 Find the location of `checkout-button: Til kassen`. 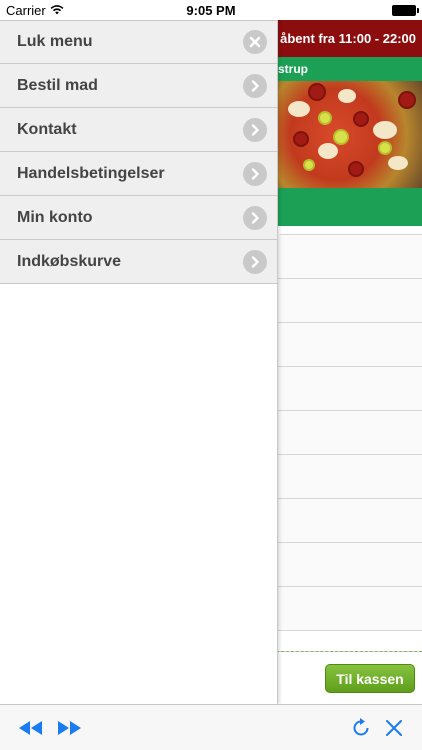

checkout-button: Til kassen is located at coordinates (370, 678).